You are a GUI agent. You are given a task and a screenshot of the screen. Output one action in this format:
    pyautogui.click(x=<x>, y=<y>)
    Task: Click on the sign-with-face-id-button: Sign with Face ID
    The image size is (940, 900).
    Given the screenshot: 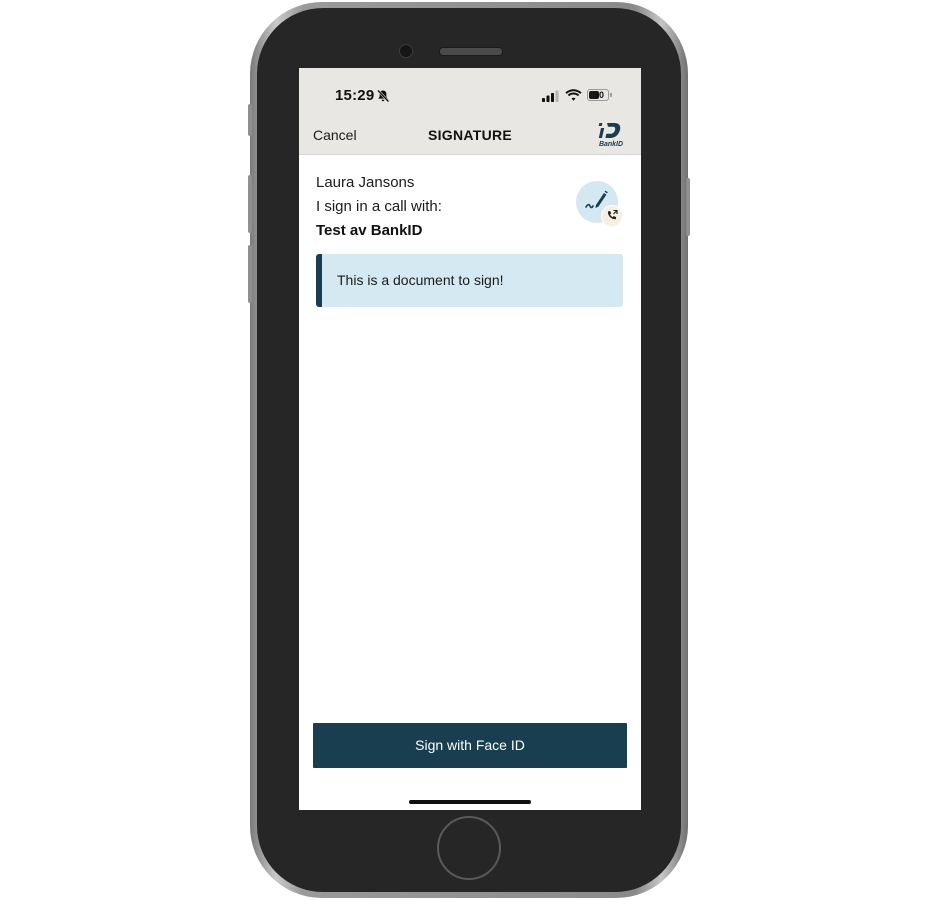 What is the action you would take?
    pyautogui.click(x=470, y=745)
    